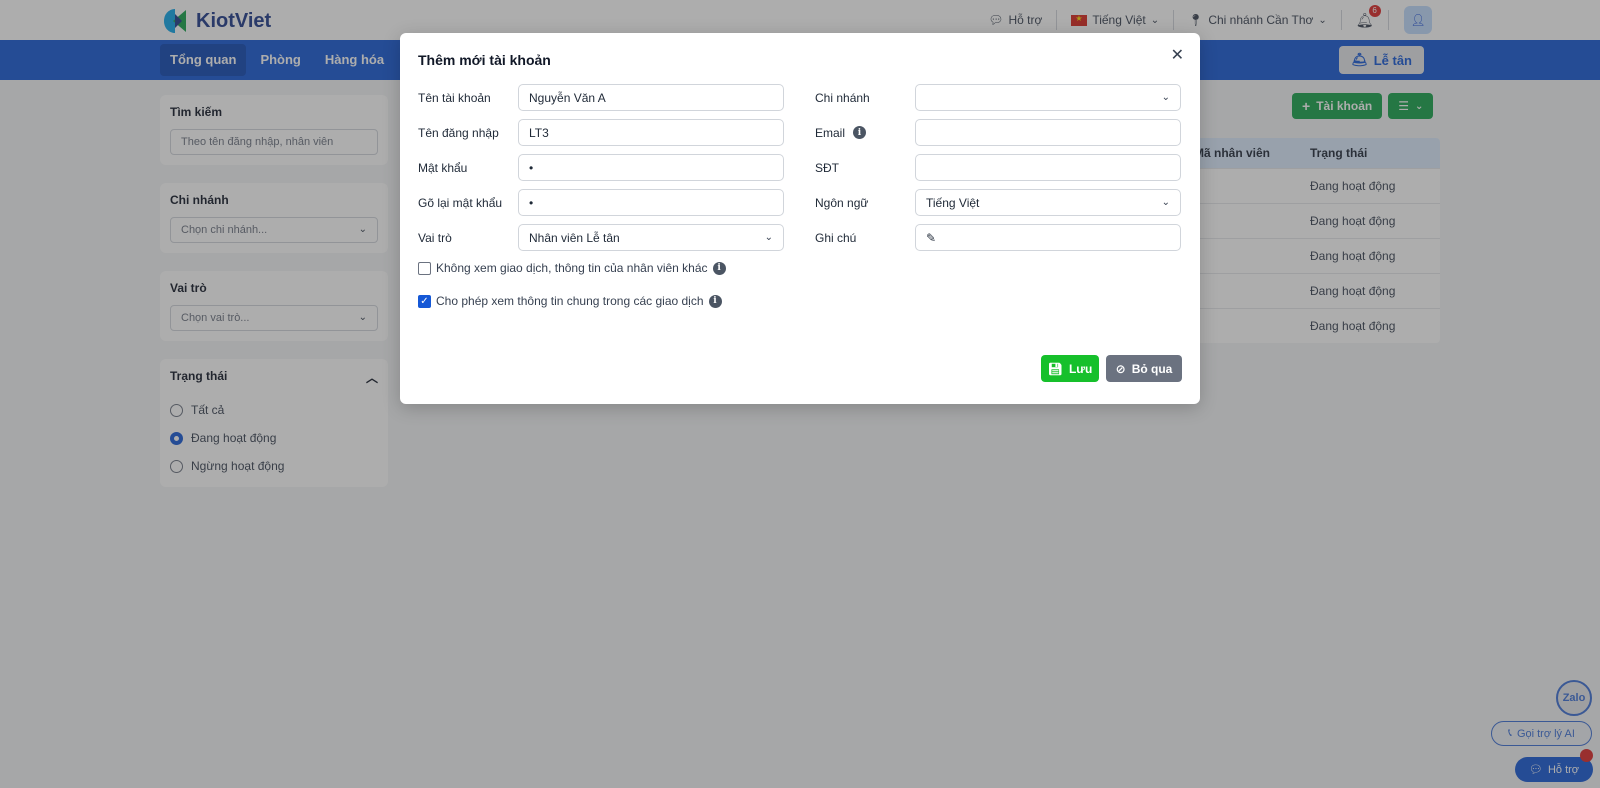  Describe the element at coordinates (1048, 202) in the screenshot. I see `language-select: Tiếng Việt ⌄` at that location.